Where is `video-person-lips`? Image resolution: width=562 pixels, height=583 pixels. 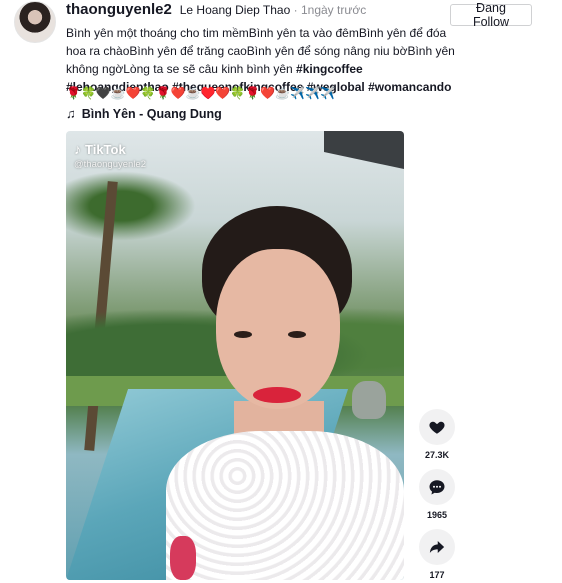 video-person-lips is located at coordinates (277, 395).